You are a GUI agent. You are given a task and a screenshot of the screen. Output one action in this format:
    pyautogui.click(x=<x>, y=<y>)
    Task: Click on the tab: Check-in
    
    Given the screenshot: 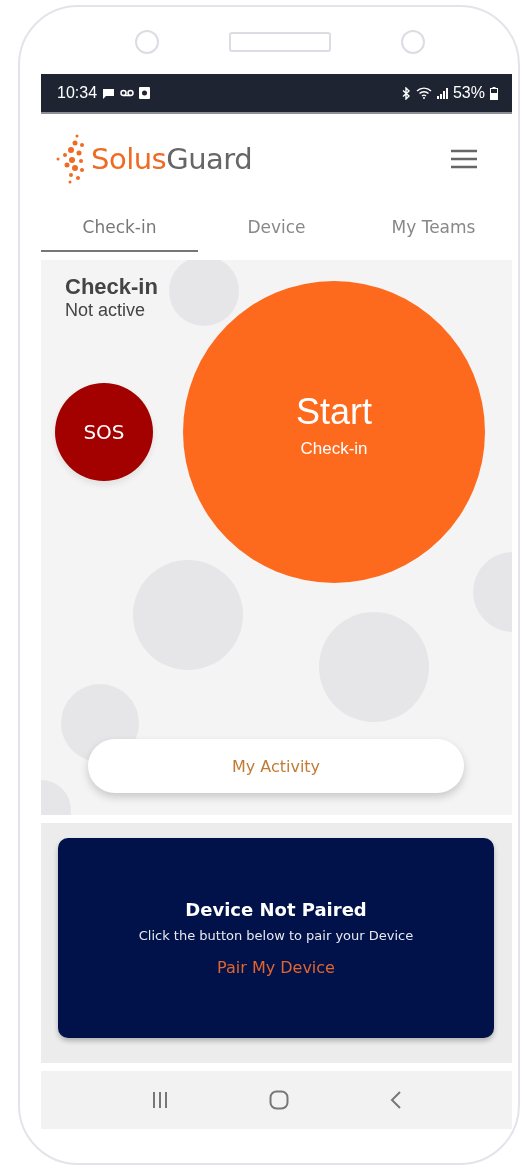 What is the action you would take?
    pyautogui.click(x=119, y=228)
    